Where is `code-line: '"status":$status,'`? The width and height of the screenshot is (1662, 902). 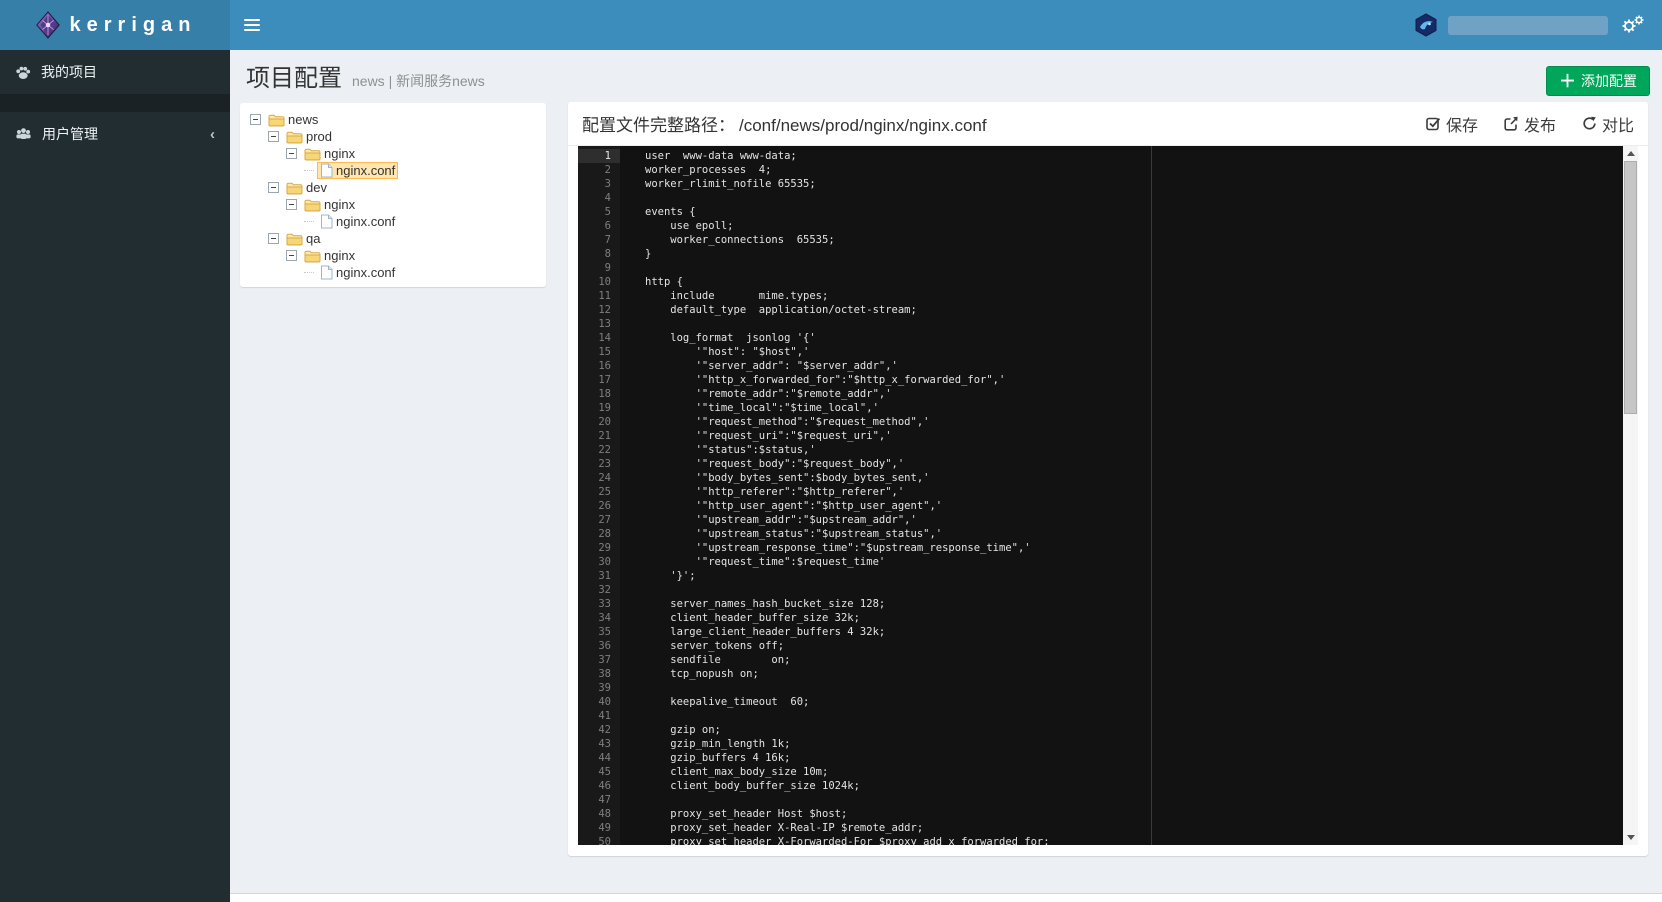 code-line: '"status":$status,' is located at coordinates (1134, 450).